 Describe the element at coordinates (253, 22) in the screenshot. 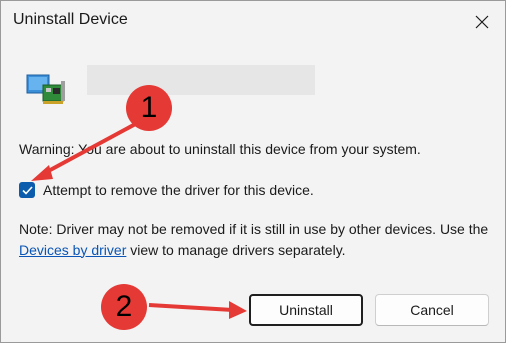

I see `title-bar: Uninstall Device` at that location.